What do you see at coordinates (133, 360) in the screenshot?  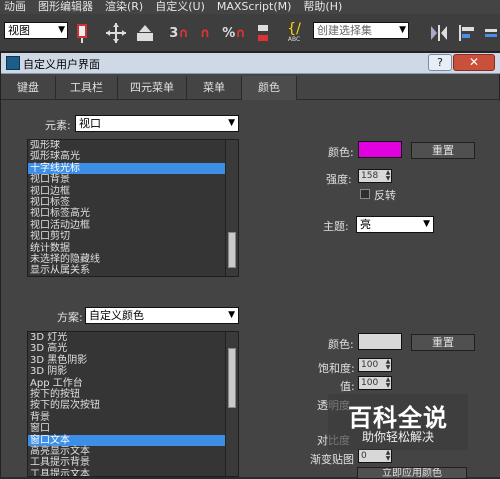 I see `list-item: 3D 黑色阴影` at bounding box center [133, 360].